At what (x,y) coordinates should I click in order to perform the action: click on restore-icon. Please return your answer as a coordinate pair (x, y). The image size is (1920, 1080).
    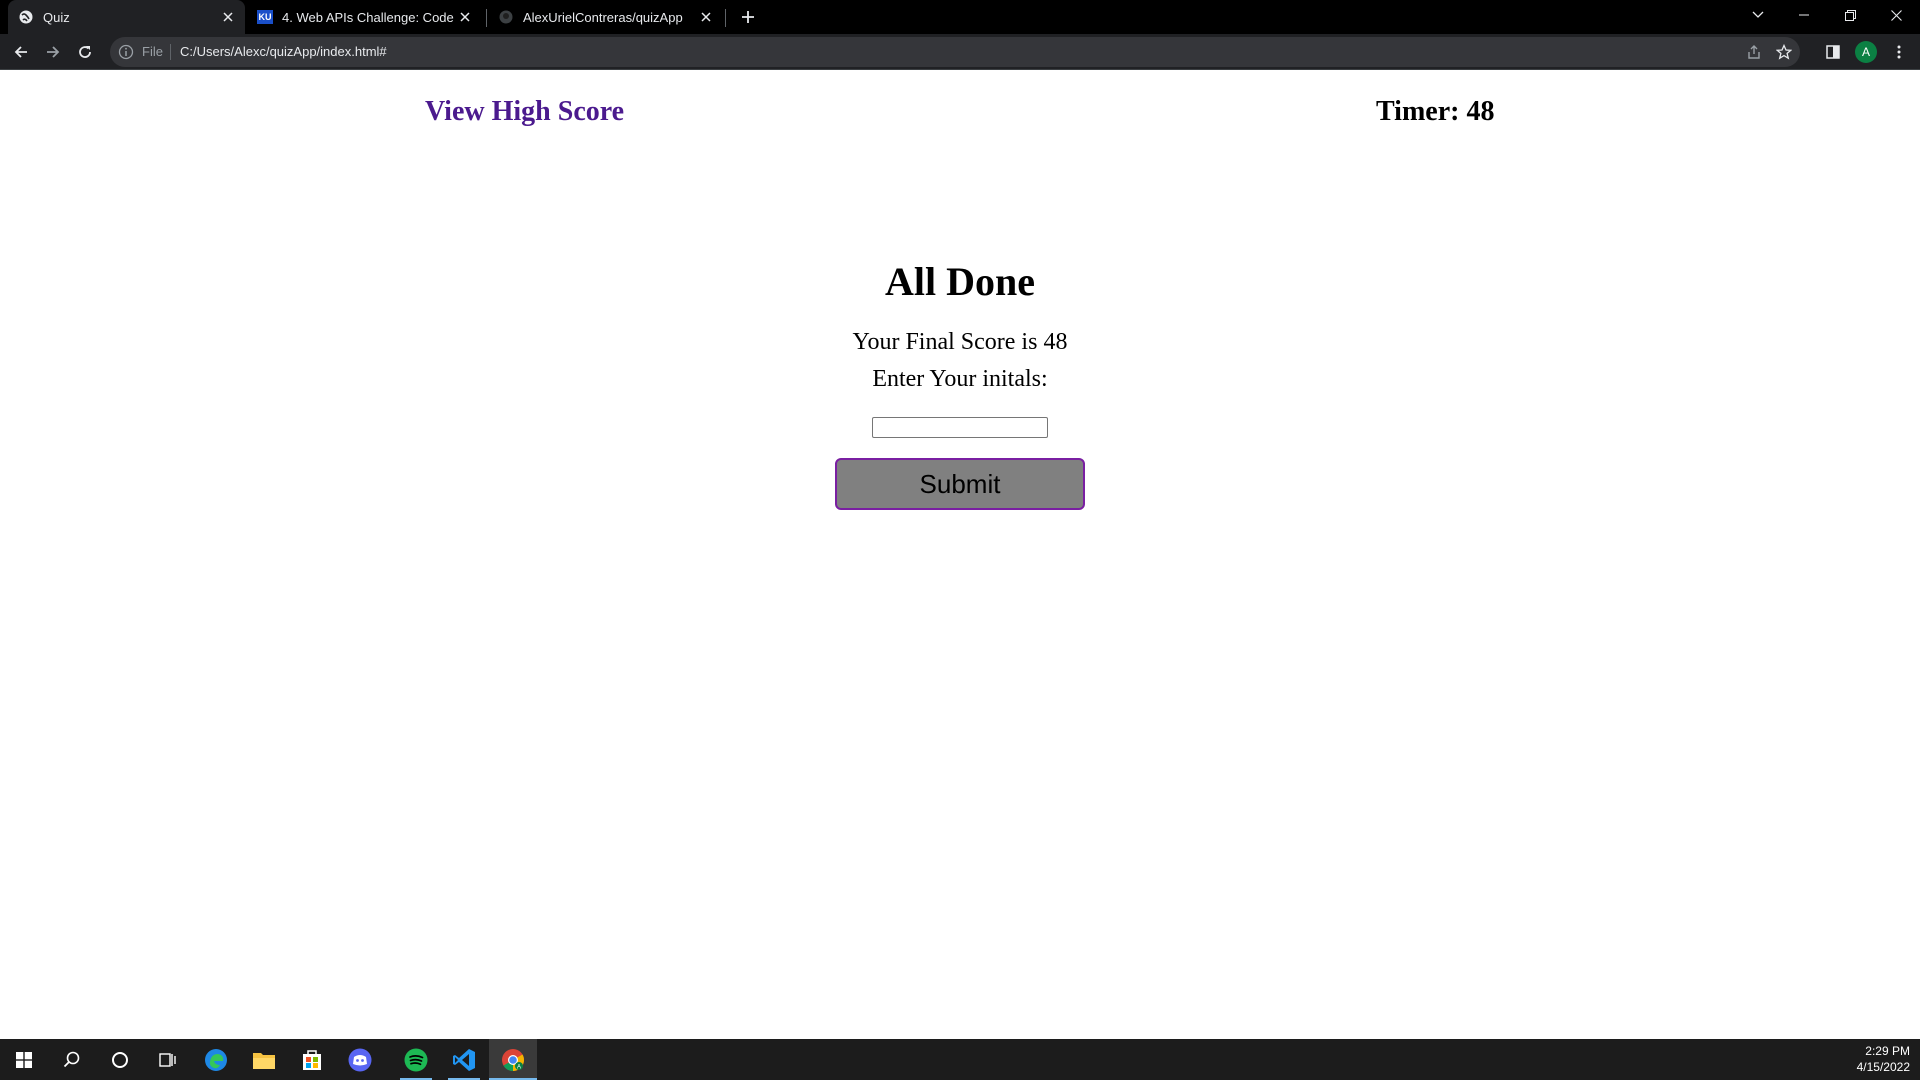
    Looking at the image, I should click on (1850, 15).